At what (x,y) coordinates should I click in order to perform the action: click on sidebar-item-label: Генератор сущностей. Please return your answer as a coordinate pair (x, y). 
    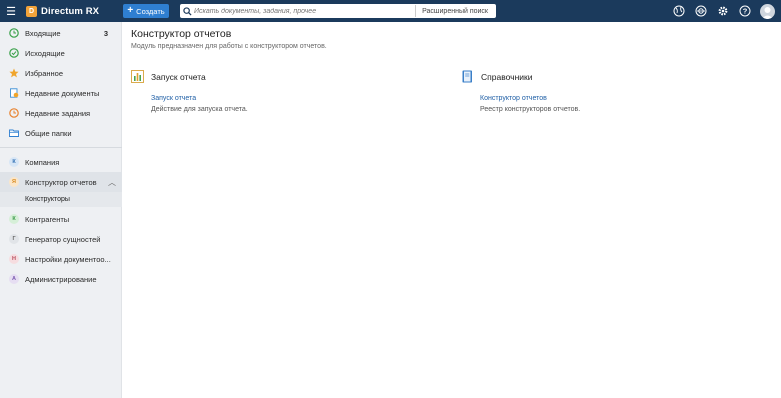
    Looking at the image, I should click on (63, 239).